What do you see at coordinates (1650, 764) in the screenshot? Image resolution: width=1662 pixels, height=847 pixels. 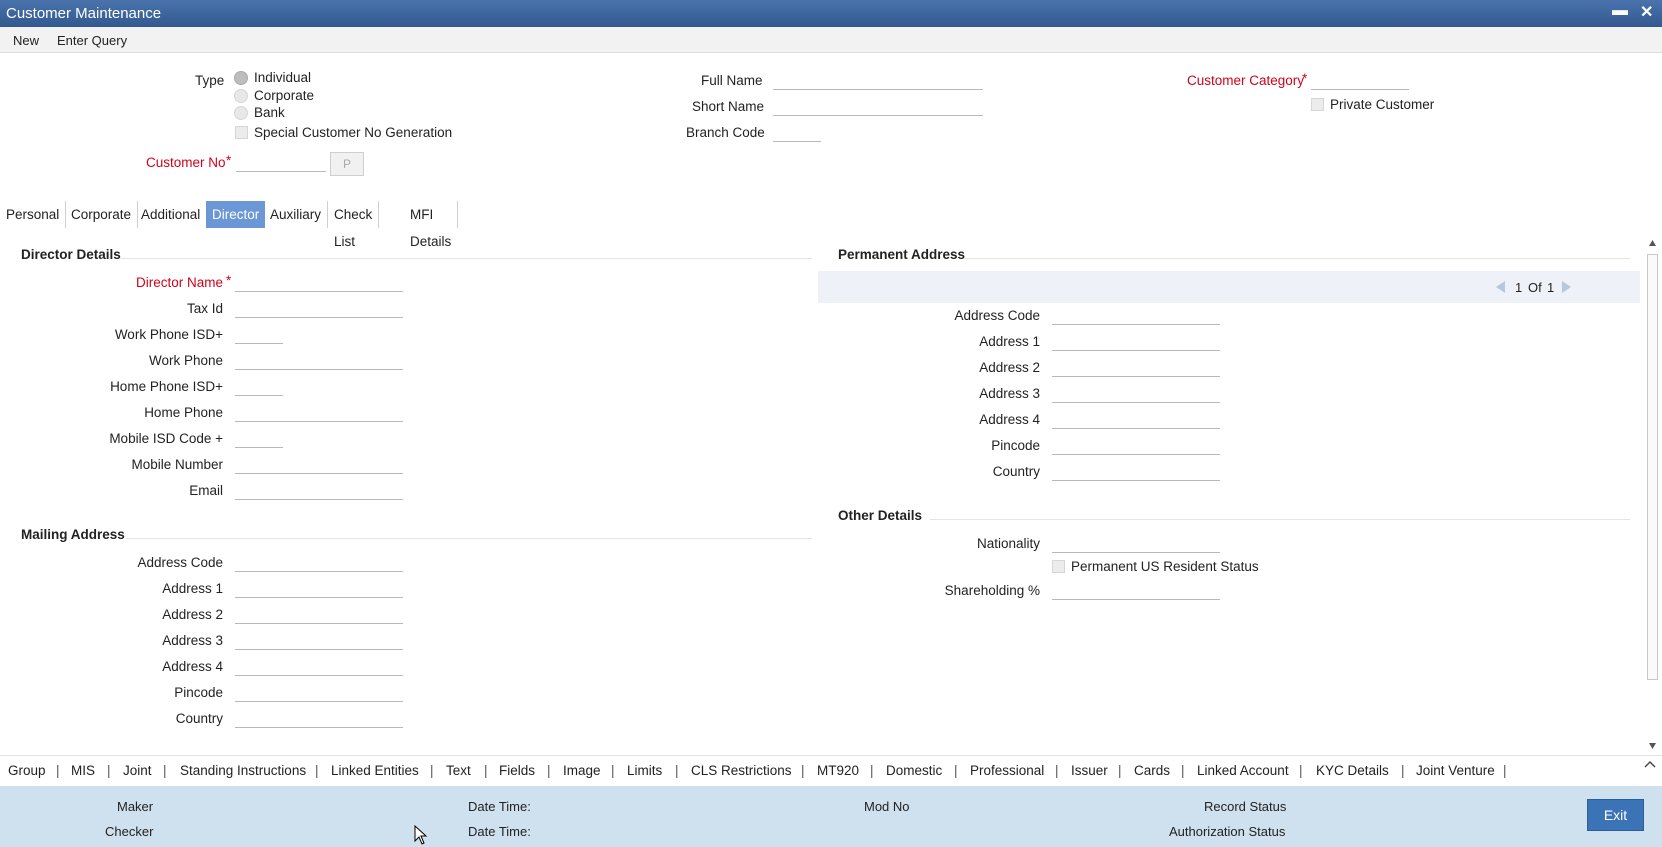 I see `collapse-up-icon` at bounding box center [1650, 764].